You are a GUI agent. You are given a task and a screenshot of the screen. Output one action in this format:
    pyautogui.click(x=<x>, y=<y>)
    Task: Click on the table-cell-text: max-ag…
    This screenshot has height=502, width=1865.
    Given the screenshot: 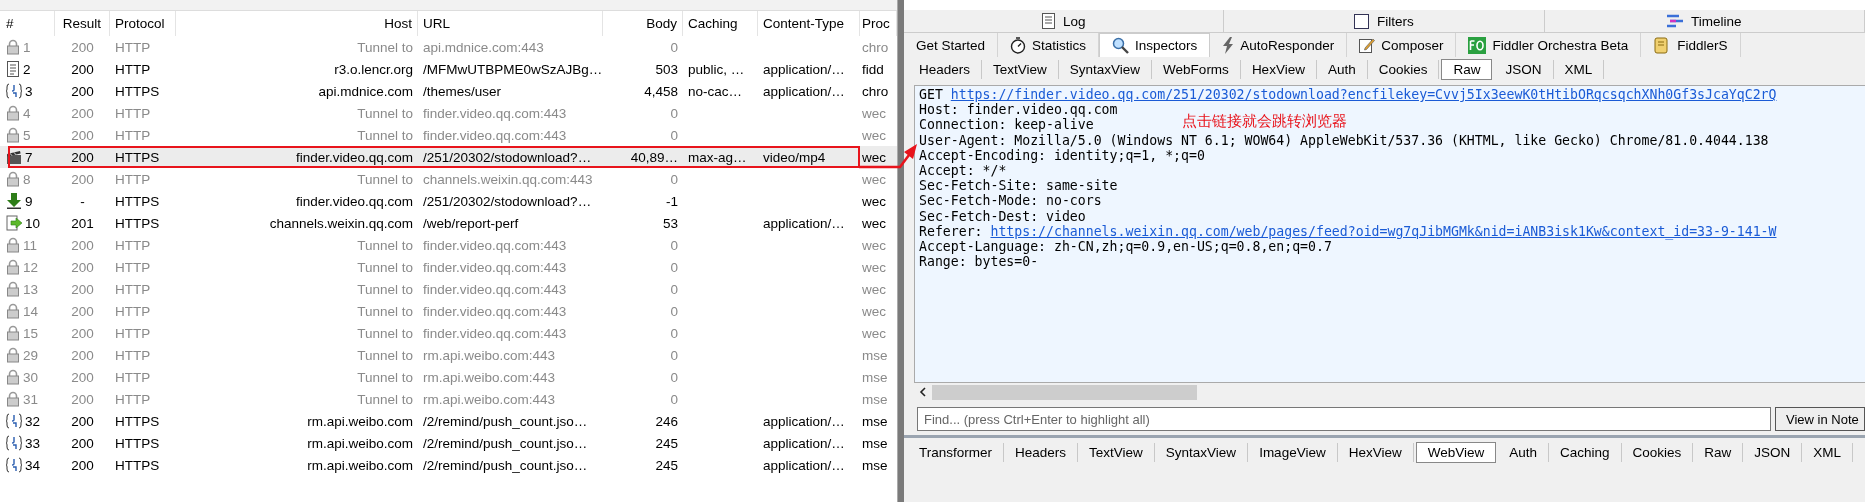 What is the action you would take?
    pyautogui.click(x=717, y=157)
    